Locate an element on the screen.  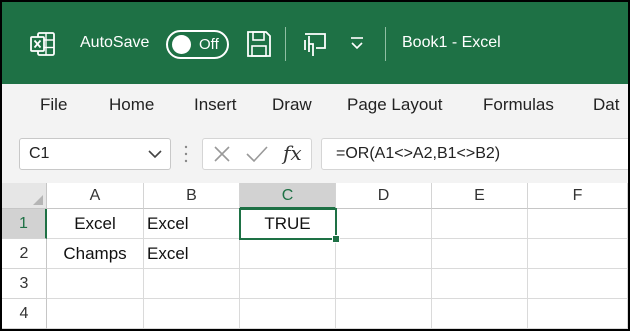
enter-icon is located at coordinates (257, 154).